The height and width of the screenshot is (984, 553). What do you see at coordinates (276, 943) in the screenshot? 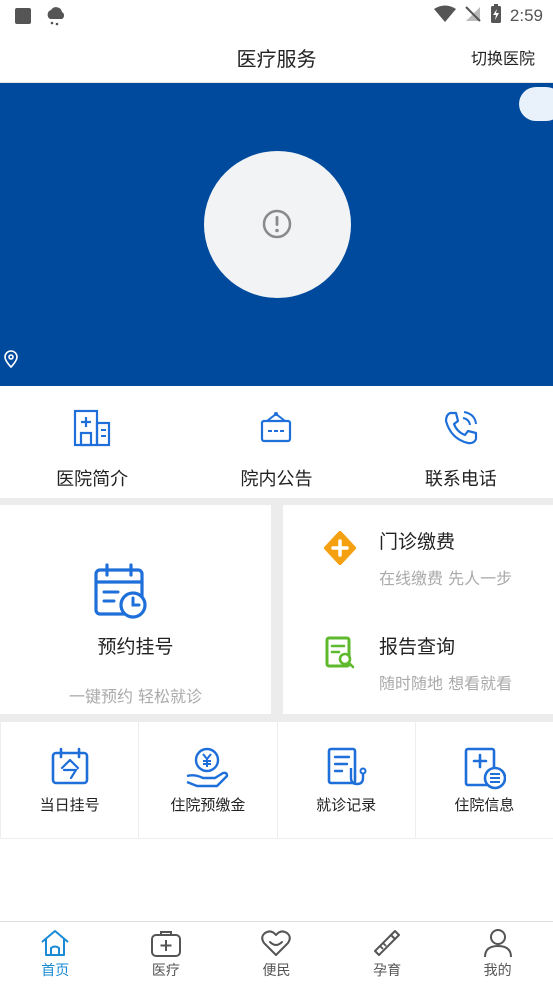
I see `heart-smile-icon` at bounding box center [276, 943].